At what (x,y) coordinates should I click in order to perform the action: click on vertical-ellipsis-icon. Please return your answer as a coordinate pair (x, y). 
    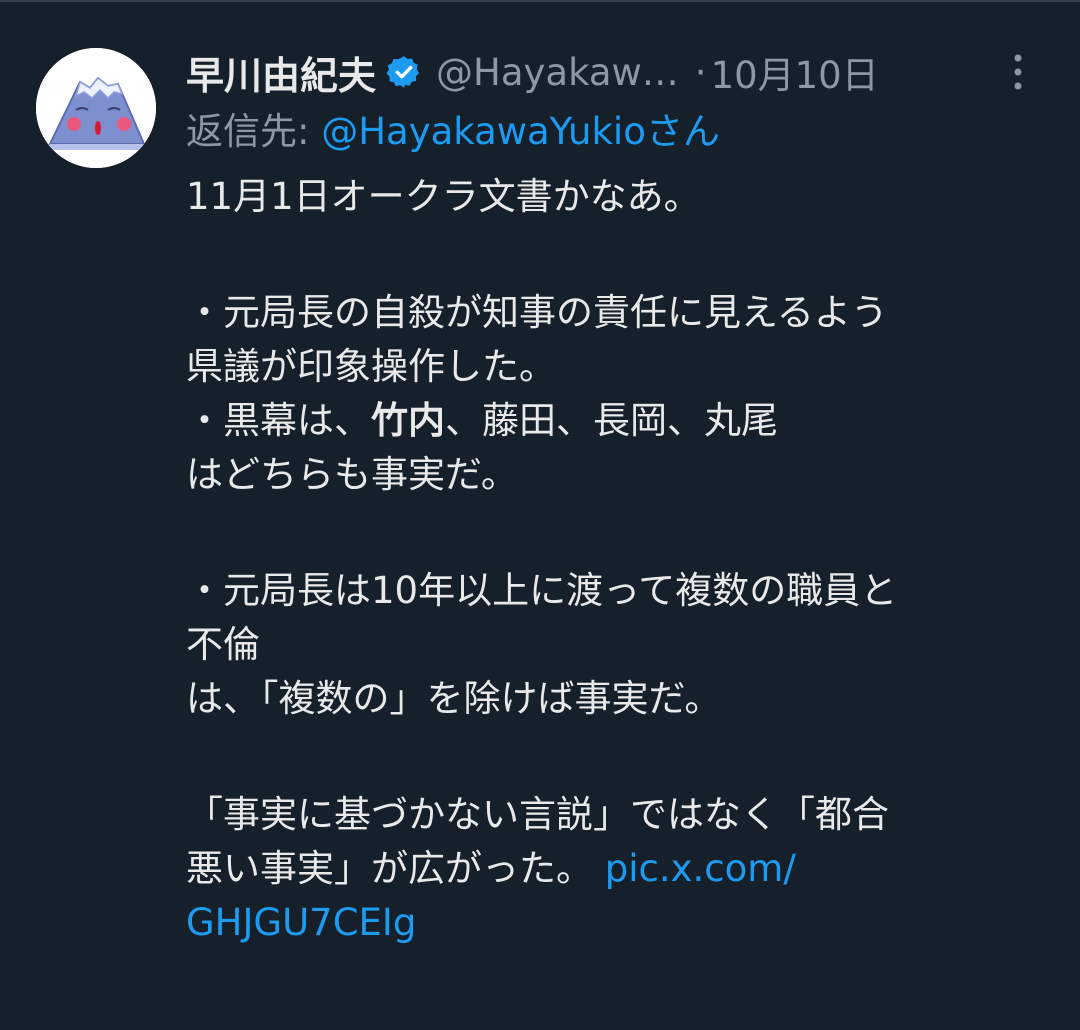
    Looking at the image, I should click on (1018, 72).